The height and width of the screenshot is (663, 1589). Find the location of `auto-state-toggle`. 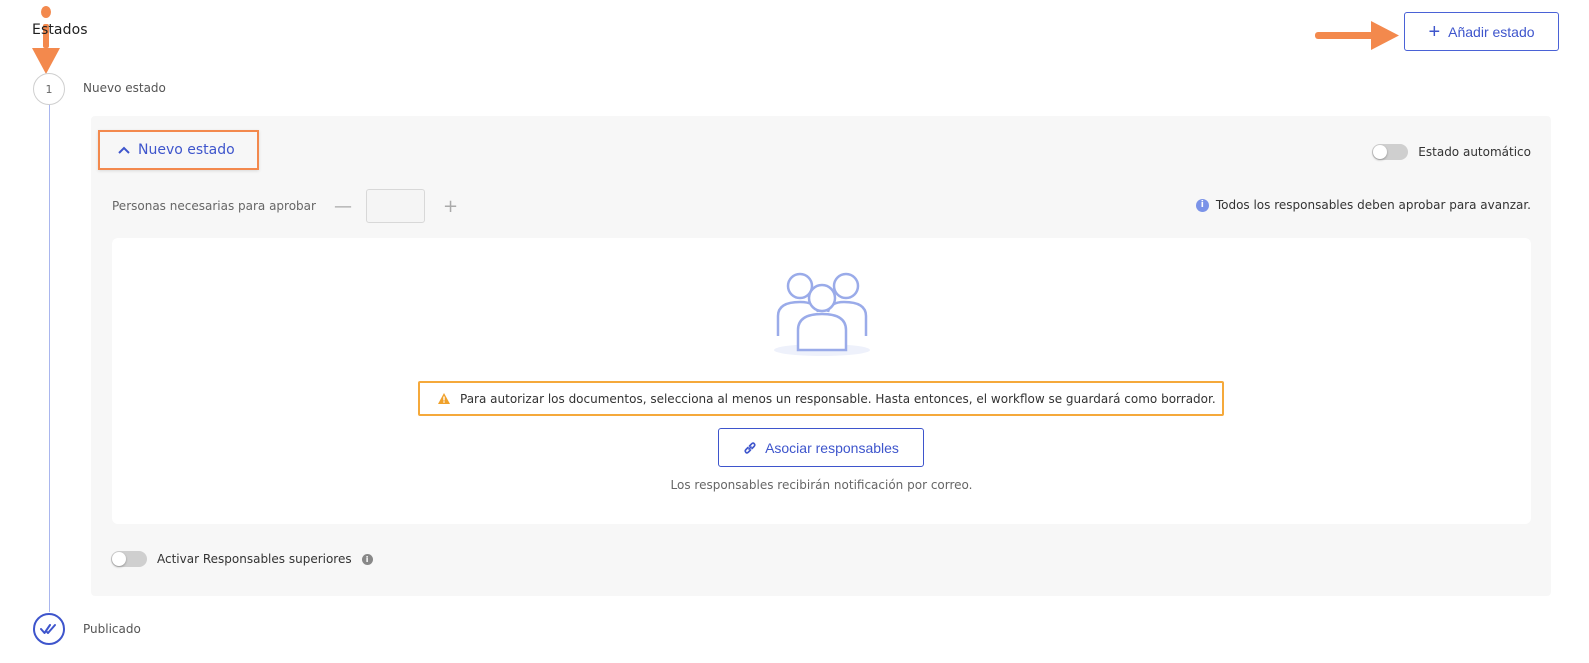

auto-state-toggle is located at coordinates (1390, 152).